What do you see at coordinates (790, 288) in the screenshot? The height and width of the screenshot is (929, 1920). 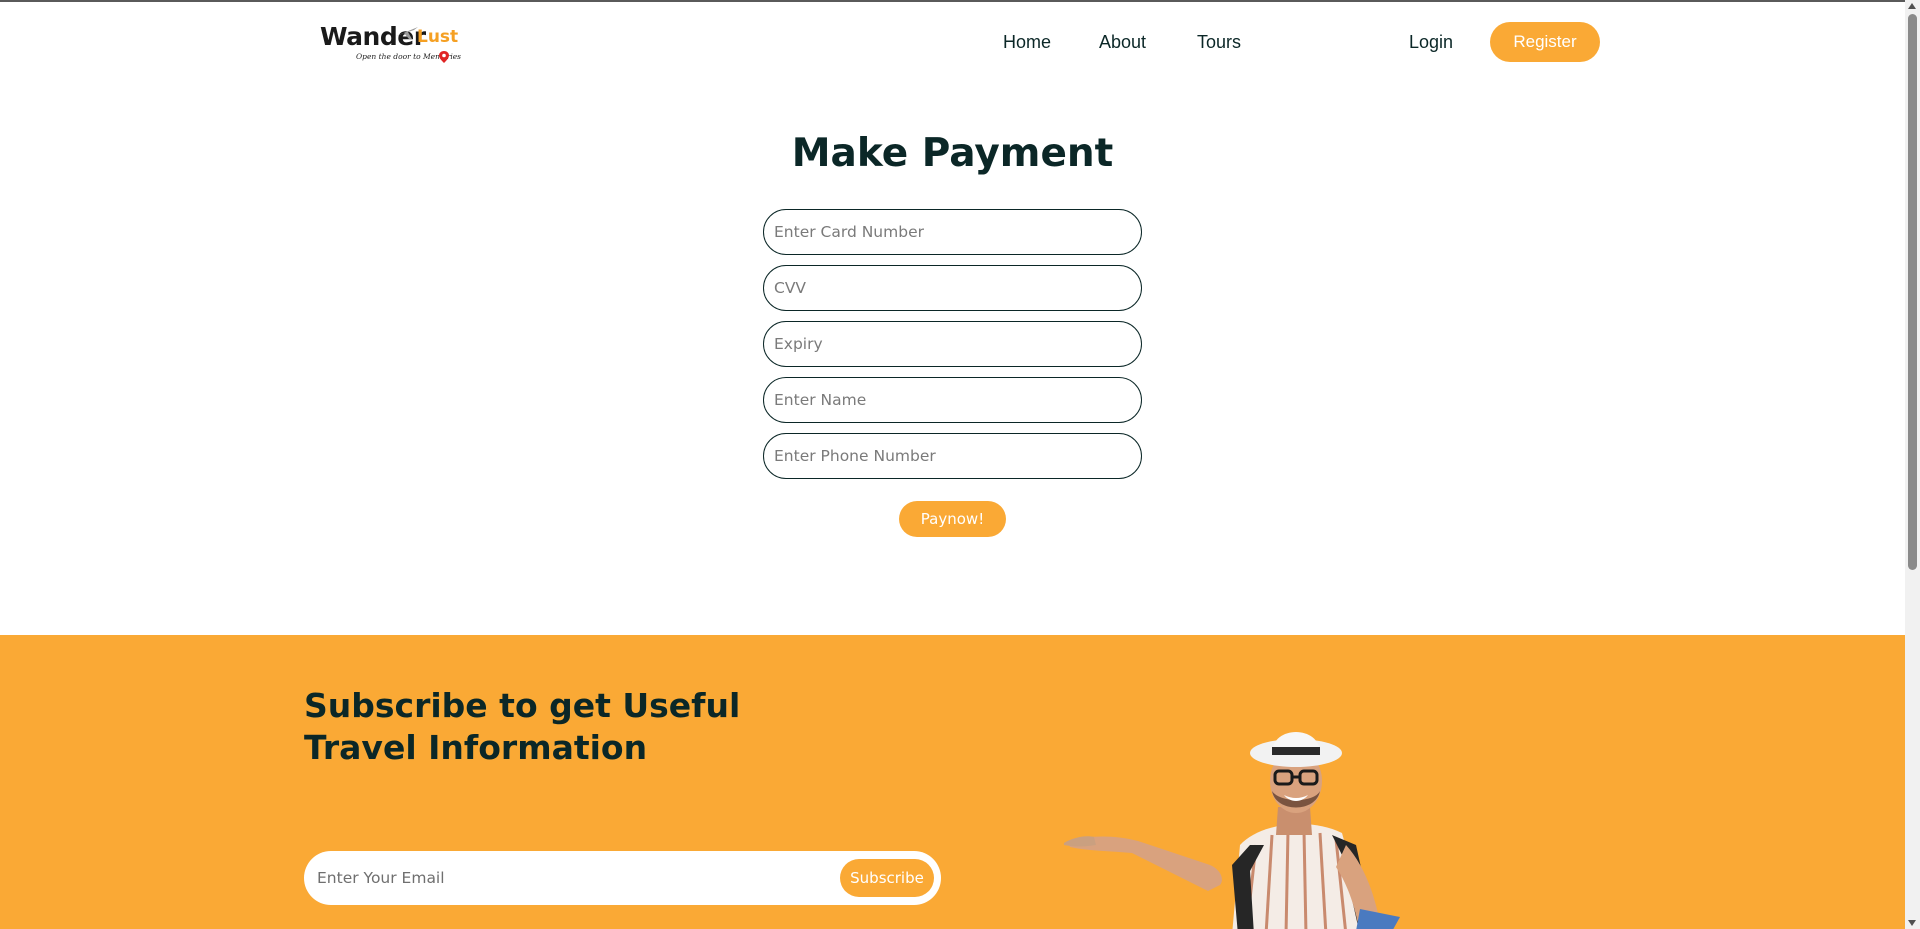 I see `cvv-placeholder: CVV` at bounding box center [790, 288].